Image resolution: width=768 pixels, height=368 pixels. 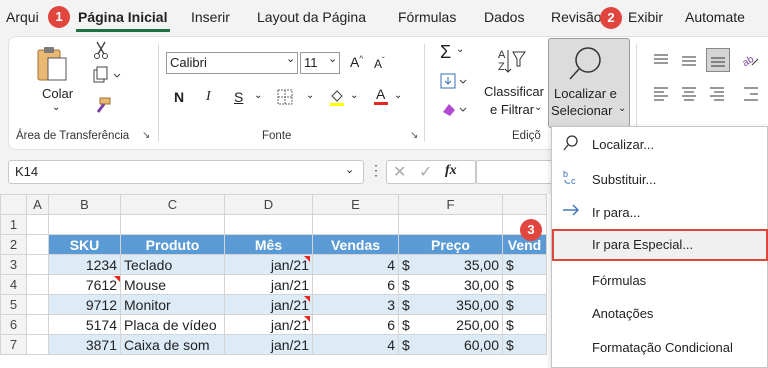 I want to click on cell-preco: $250,00, so click(x=450, y=324).